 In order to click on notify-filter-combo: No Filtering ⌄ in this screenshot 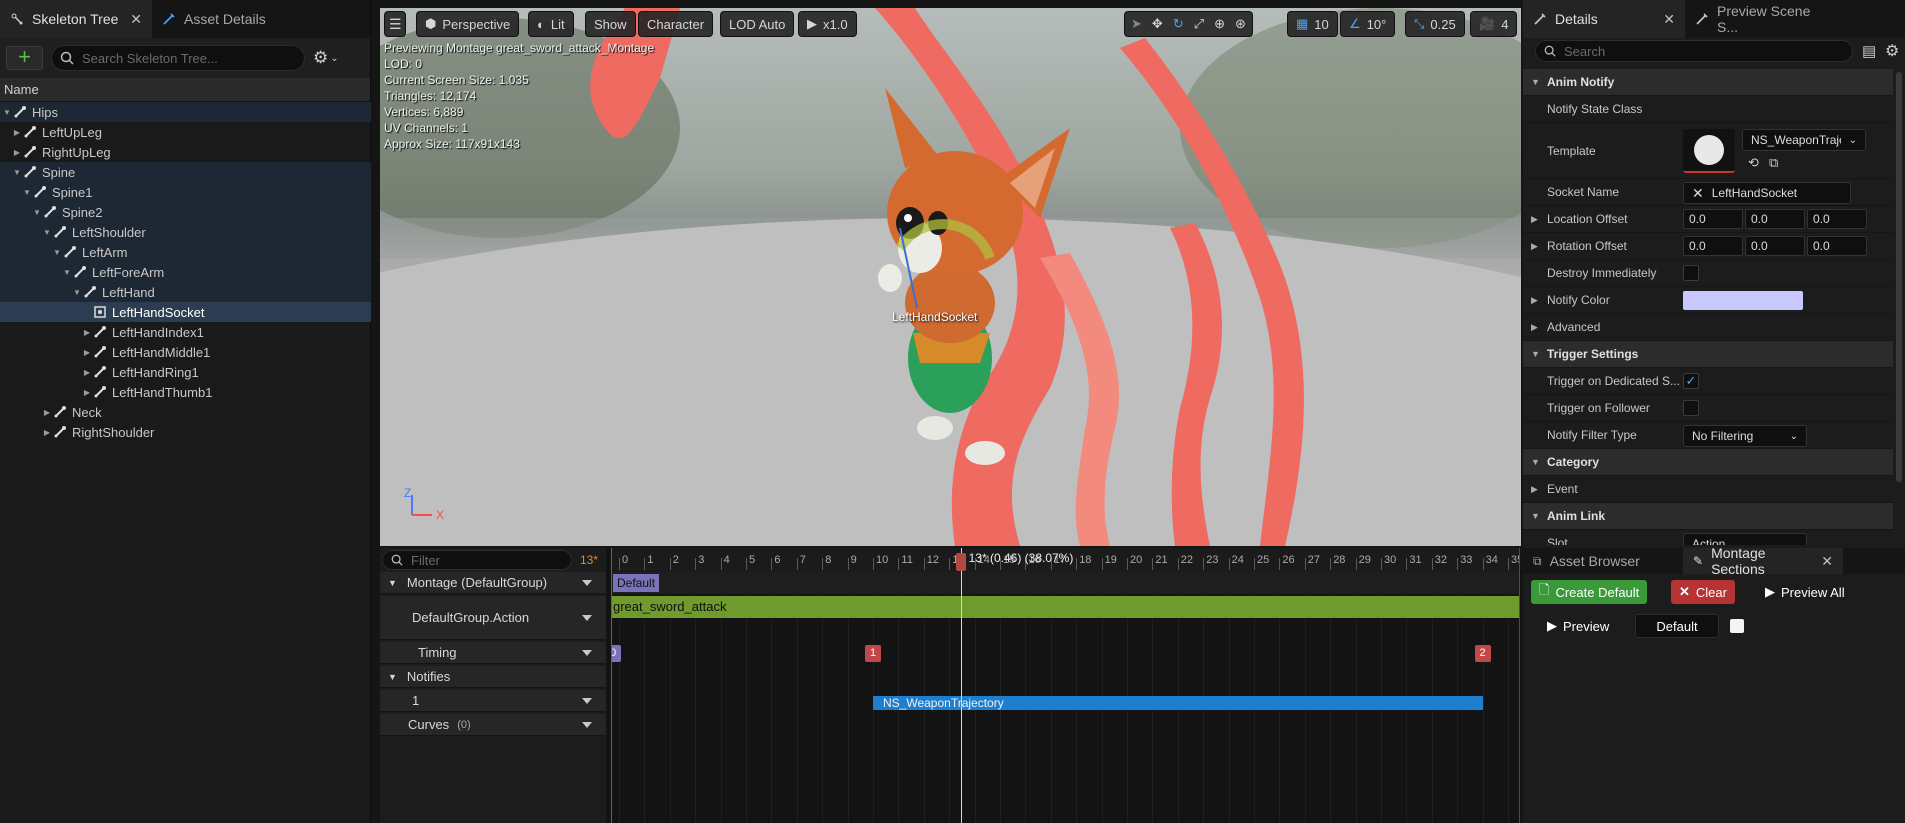, I will do `click(1745, 436)`.